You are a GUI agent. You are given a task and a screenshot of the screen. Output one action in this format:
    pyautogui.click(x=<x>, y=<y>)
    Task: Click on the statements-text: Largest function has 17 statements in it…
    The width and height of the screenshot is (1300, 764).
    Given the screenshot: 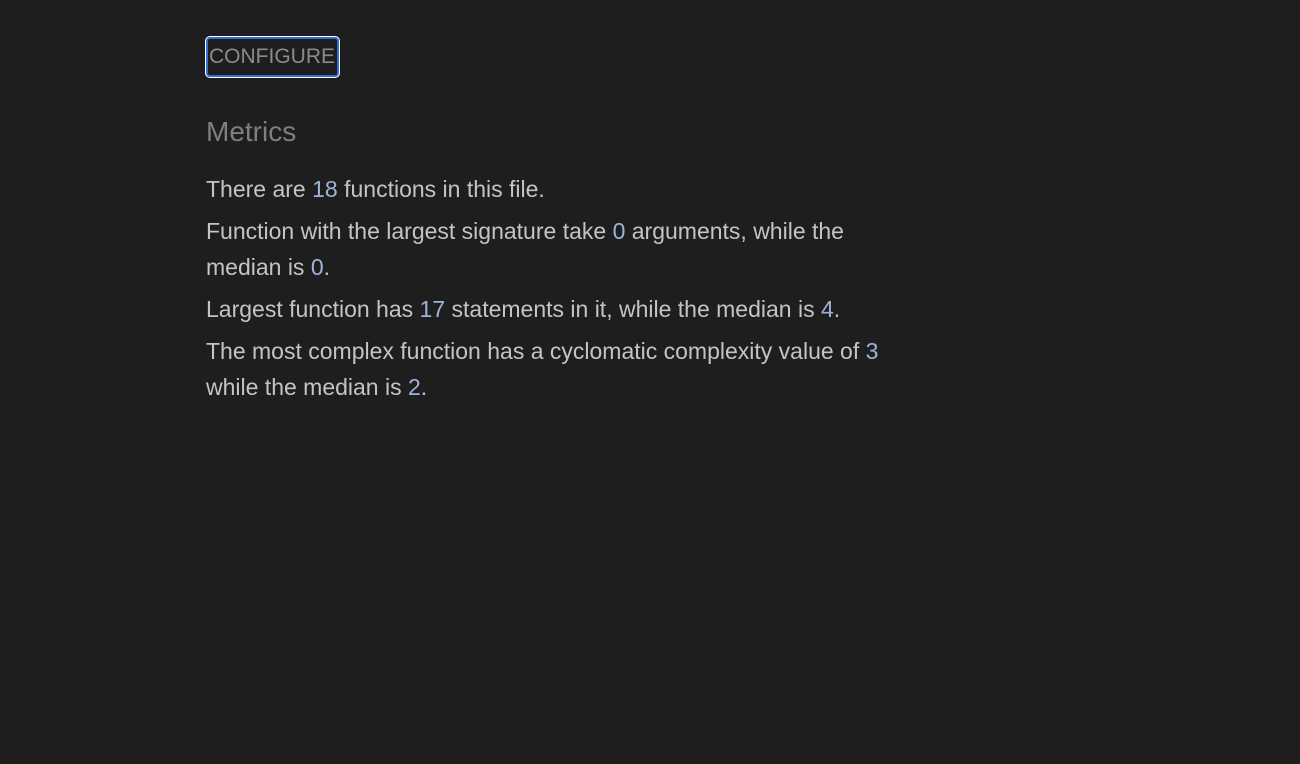 What is the action you would take?
    pyautogui.click(x=561, y=309)
    